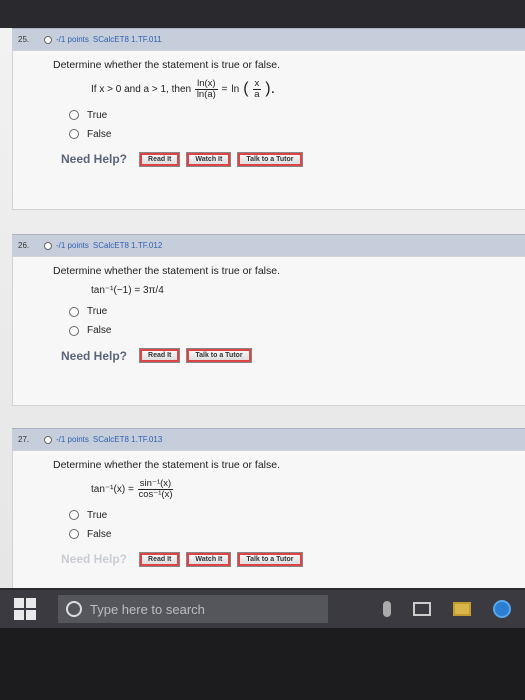  Describe the element at coordinates (24, 439) in the screenshot. I see `question-number: 27.` at that location.